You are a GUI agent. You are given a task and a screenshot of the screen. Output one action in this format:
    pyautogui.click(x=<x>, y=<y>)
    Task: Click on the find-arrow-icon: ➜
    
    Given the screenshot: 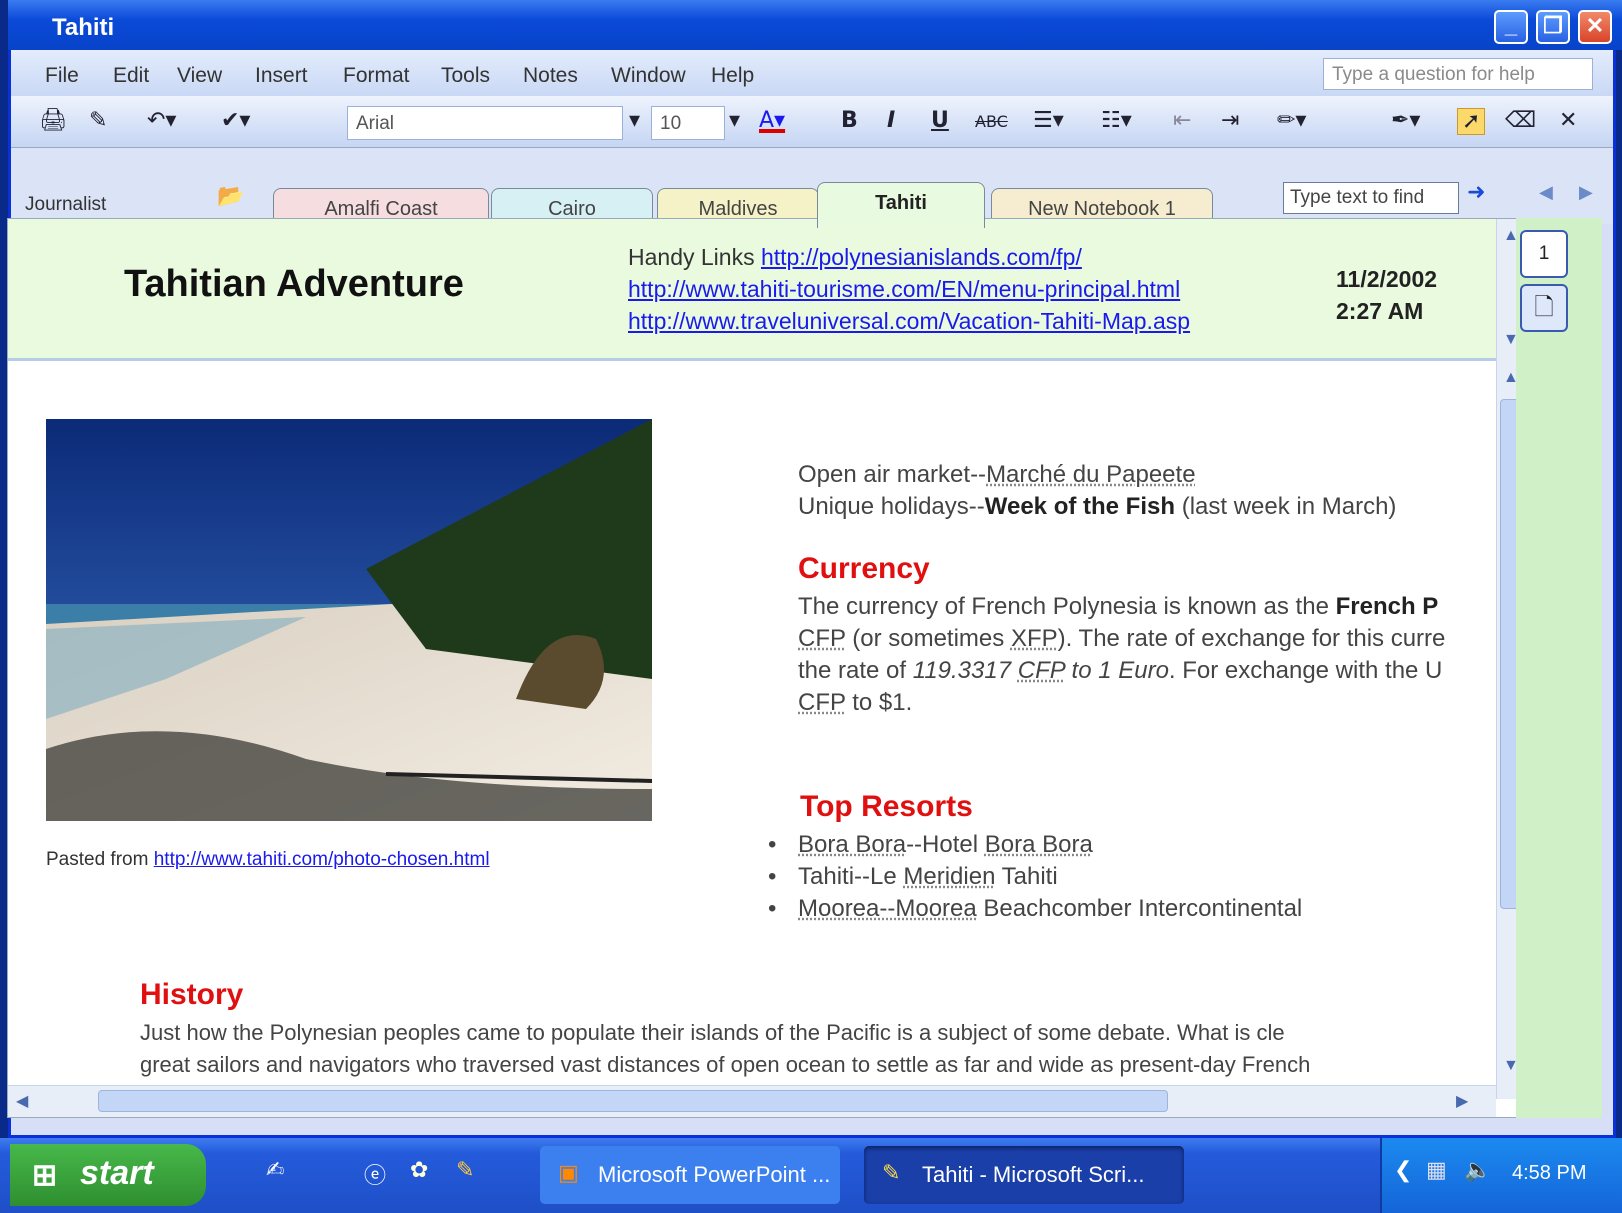 What is the action you would take?
    pyautogui.click(x=1476, y=192)
    